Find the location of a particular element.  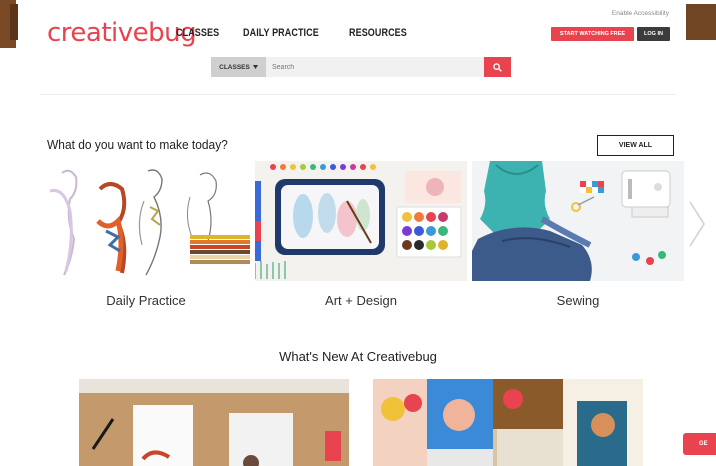

search-input is located at coordinates (375, 67).